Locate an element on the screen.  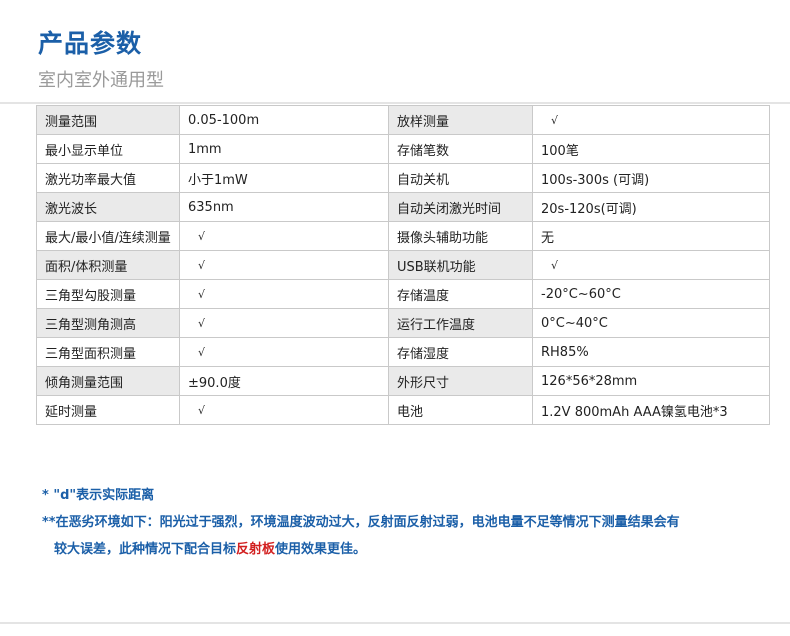
spec-value: 小于1mW is located at coordinates (284, 178).